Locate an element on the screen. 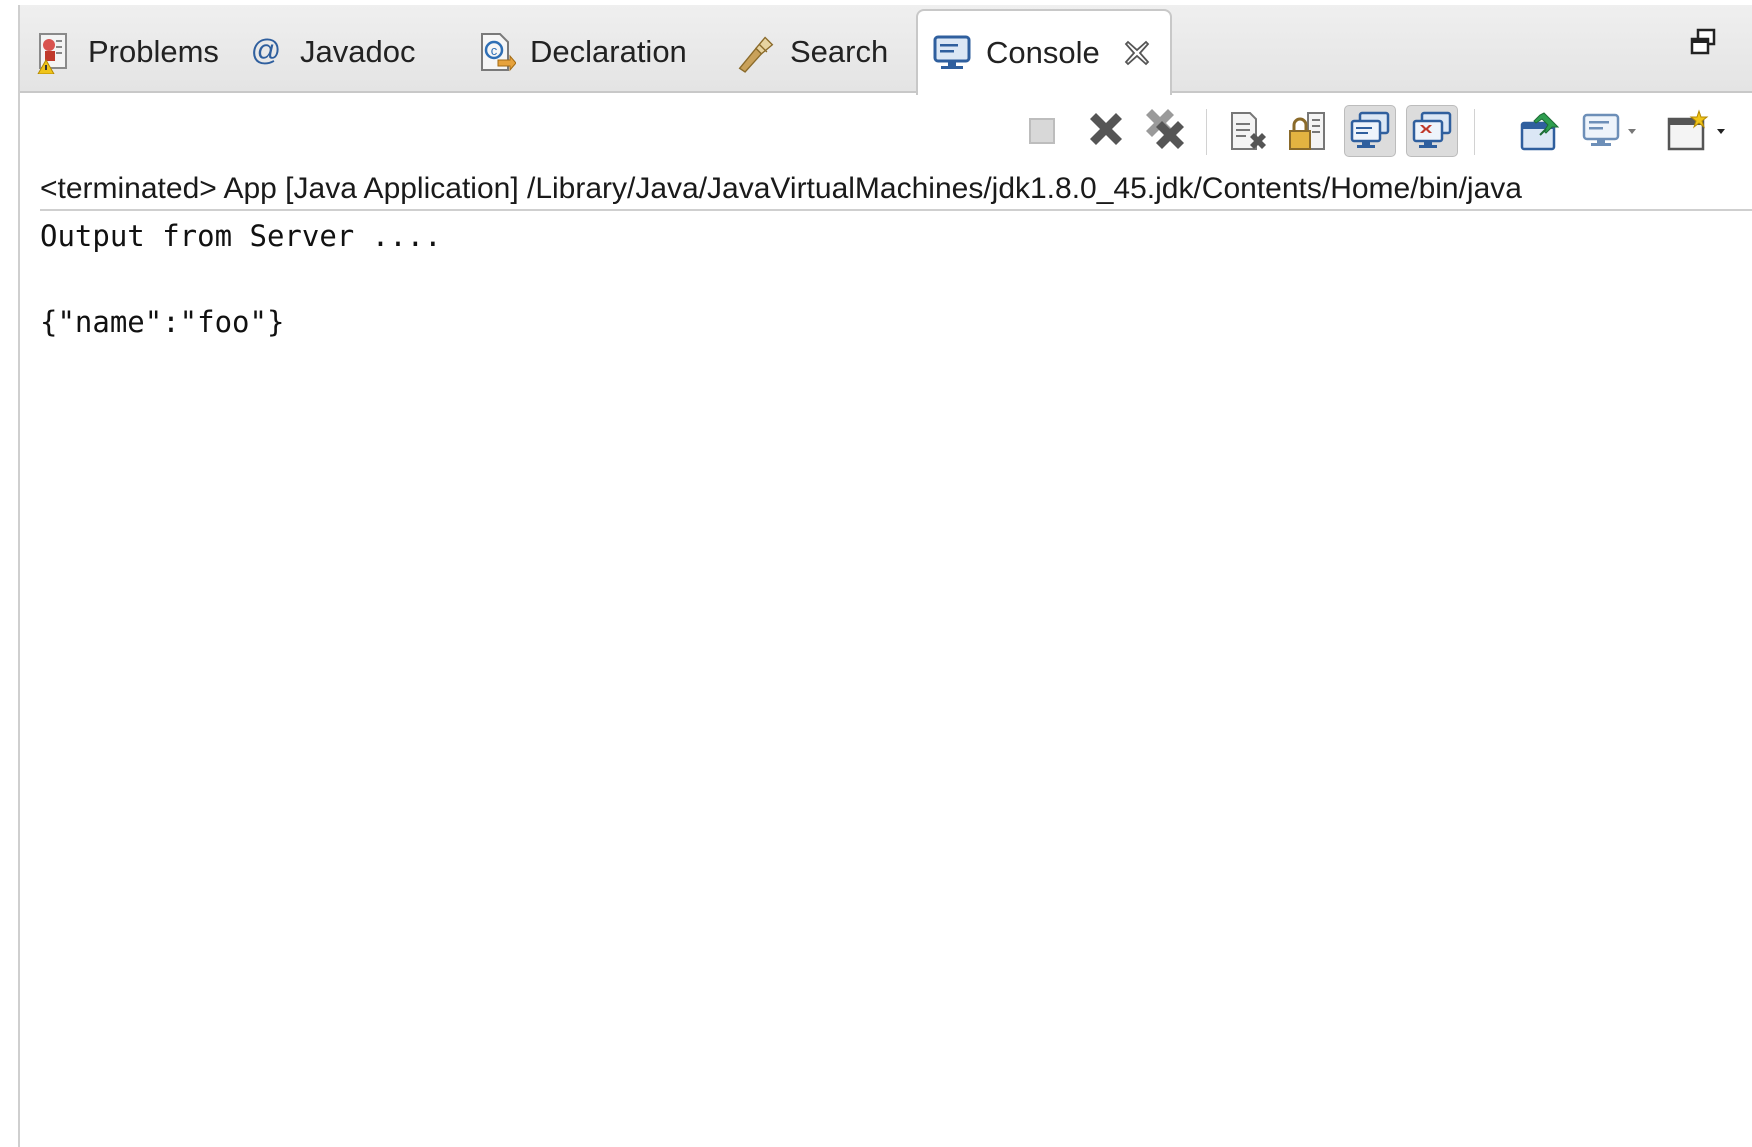 Image resolution: width=1752 pixels, height=1147 pixels. display-selected-console-icon is located at coordinates (1613, 131).